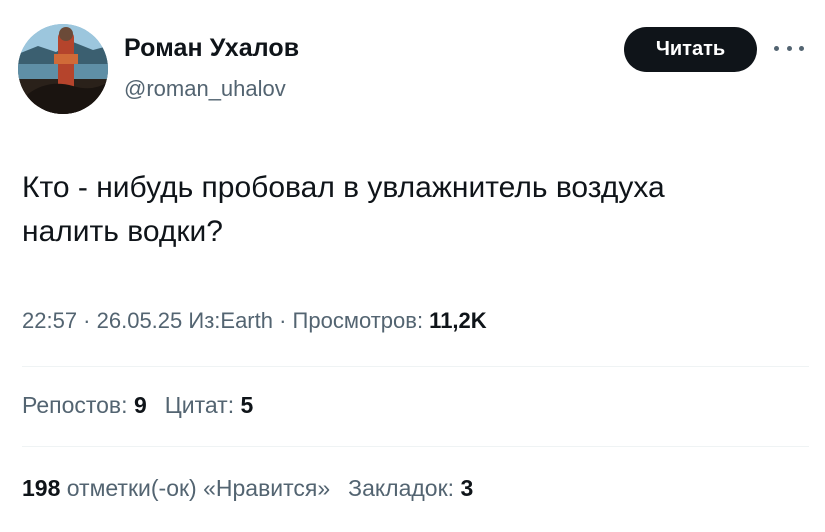  Describe the element at coordinates (140, 320) in the screenshot. I see `tweet-date: 26.05.25` at that location.